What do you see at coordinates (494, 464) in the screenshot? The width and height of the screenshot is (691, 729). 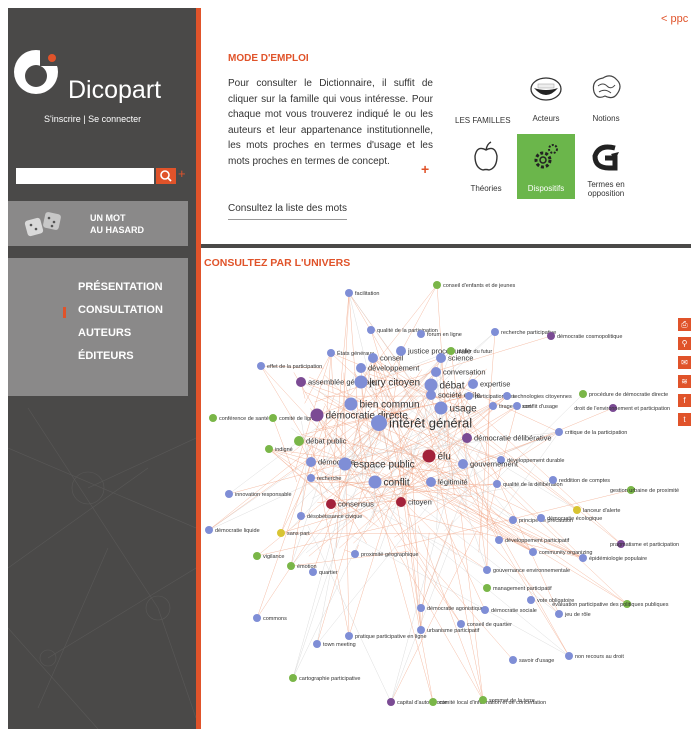 I see `graph-node-label: gouvernement` at bounding box center [494, 464].